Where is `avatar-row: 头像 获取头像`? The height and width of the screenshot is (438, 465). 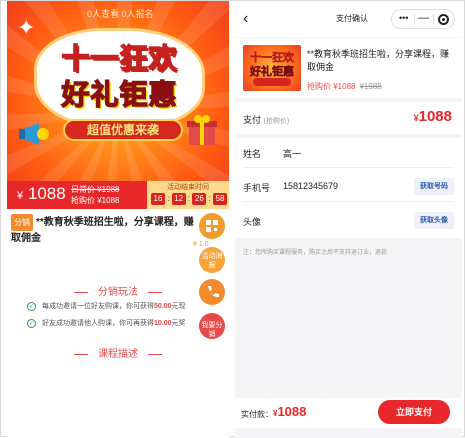 avatar-row: 头像 获取头像 is located at coordinates (348, 221).